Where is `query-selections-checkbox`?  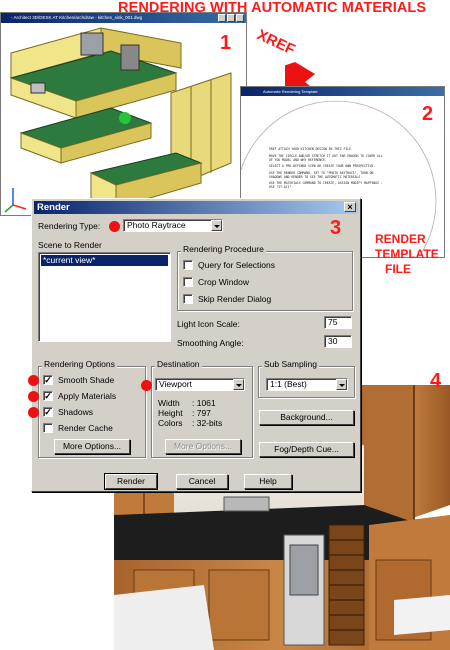 query-selections-checkbox is located at coordinates (188, 265).